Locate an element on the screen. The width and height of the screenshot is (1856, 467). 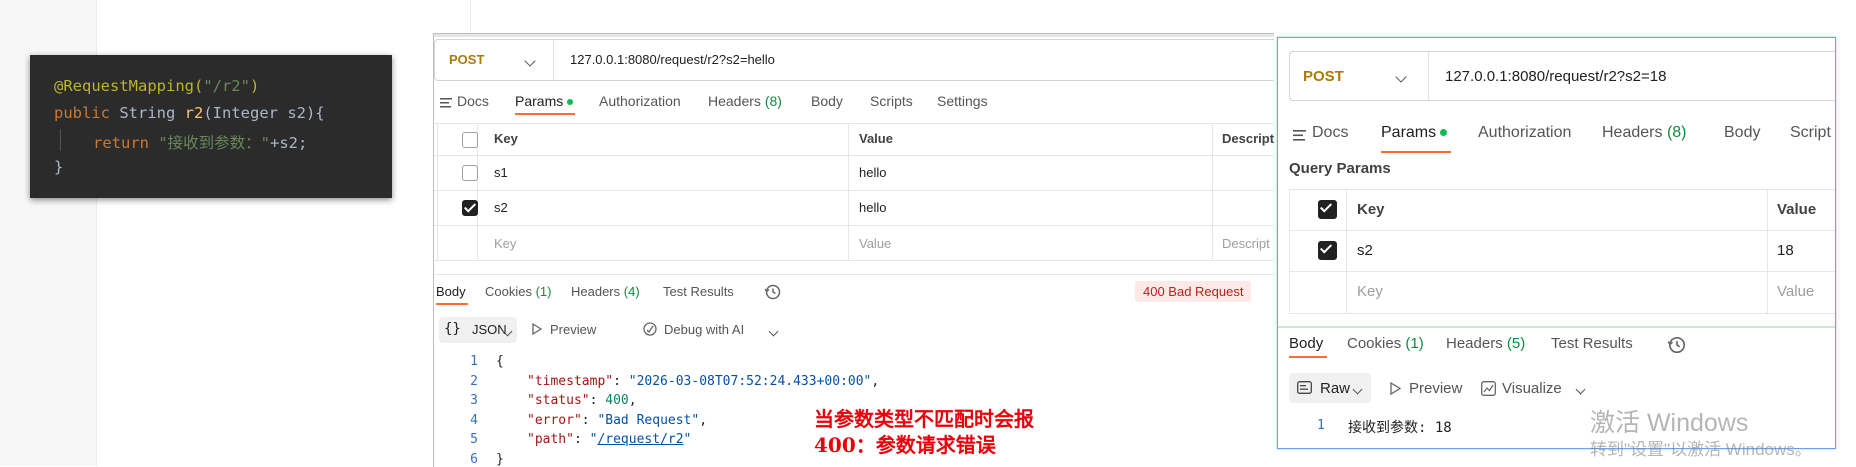
code-line-1: @RequestMapping("/r2") is located at coordinates (156, 86).